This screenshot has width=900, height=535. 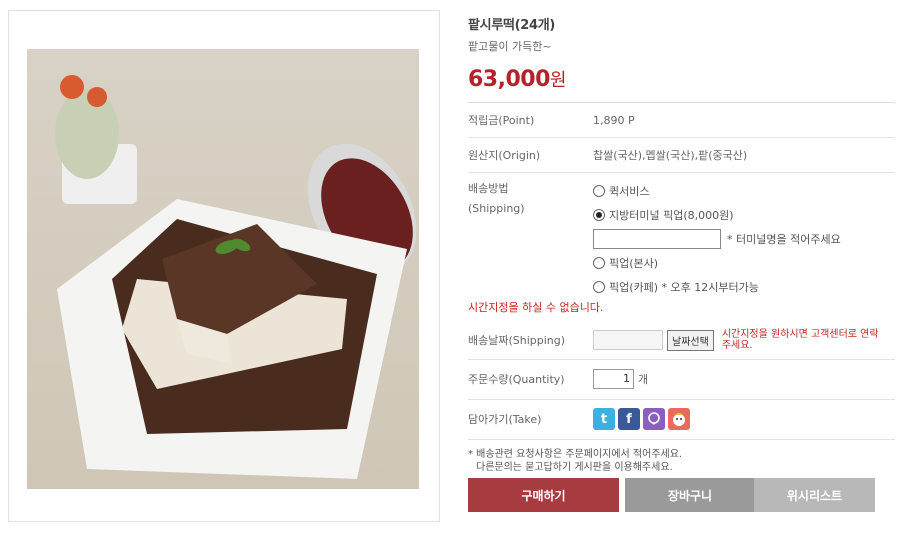 What do you see at coordinates (501, 120) in the screenshot?
I see `point-label: 적립금(Point)` at bounding box center [501, 120].